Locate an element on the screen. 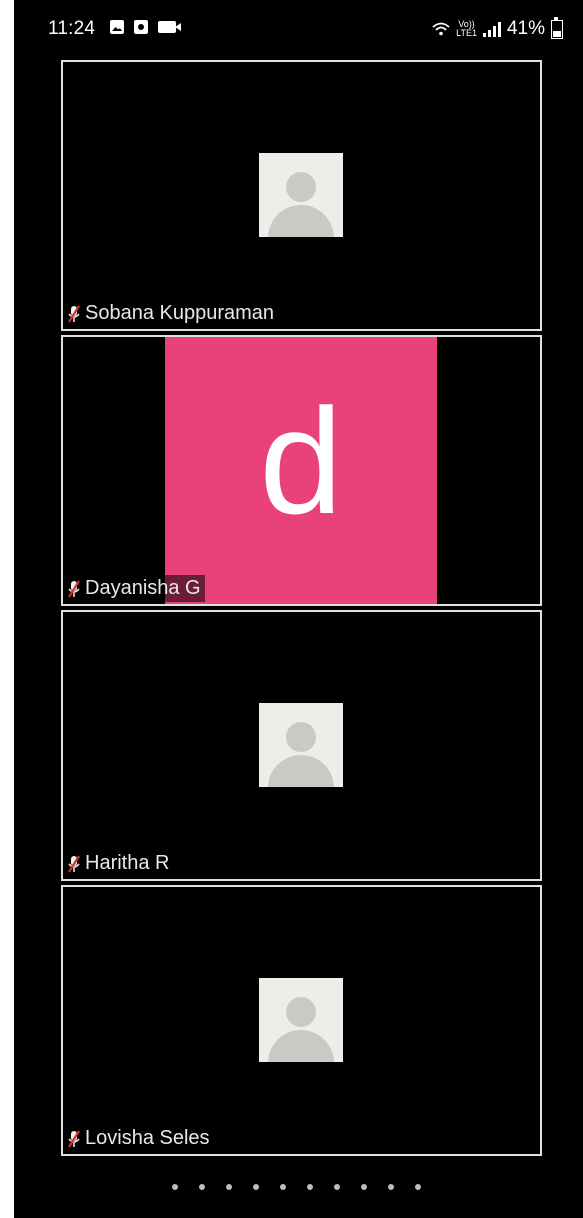  volte-indicator: Vo)) LTE1 is located at coordinates (466, 28).